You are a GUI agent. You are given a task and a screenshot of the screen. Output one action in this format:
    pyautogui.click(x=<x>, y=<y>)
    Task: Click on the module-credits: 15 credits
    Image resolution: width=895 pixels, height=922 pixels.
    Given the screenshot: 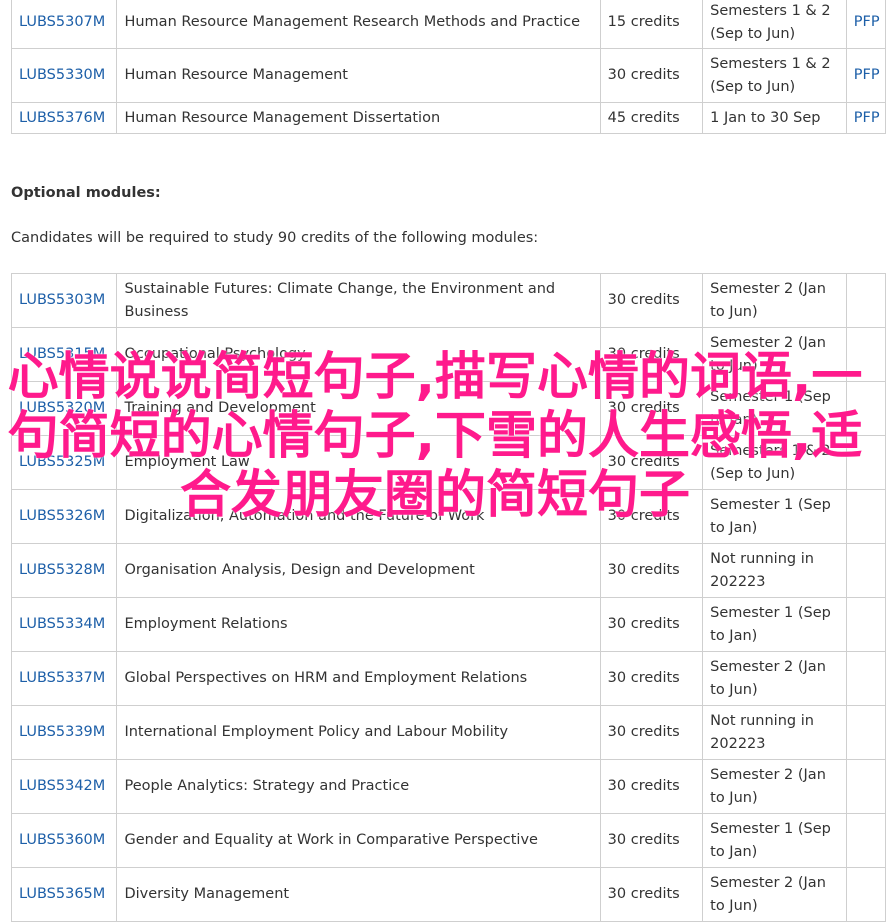 What is the action you would take?
    pyautogui.click(x=643, y=22)
    